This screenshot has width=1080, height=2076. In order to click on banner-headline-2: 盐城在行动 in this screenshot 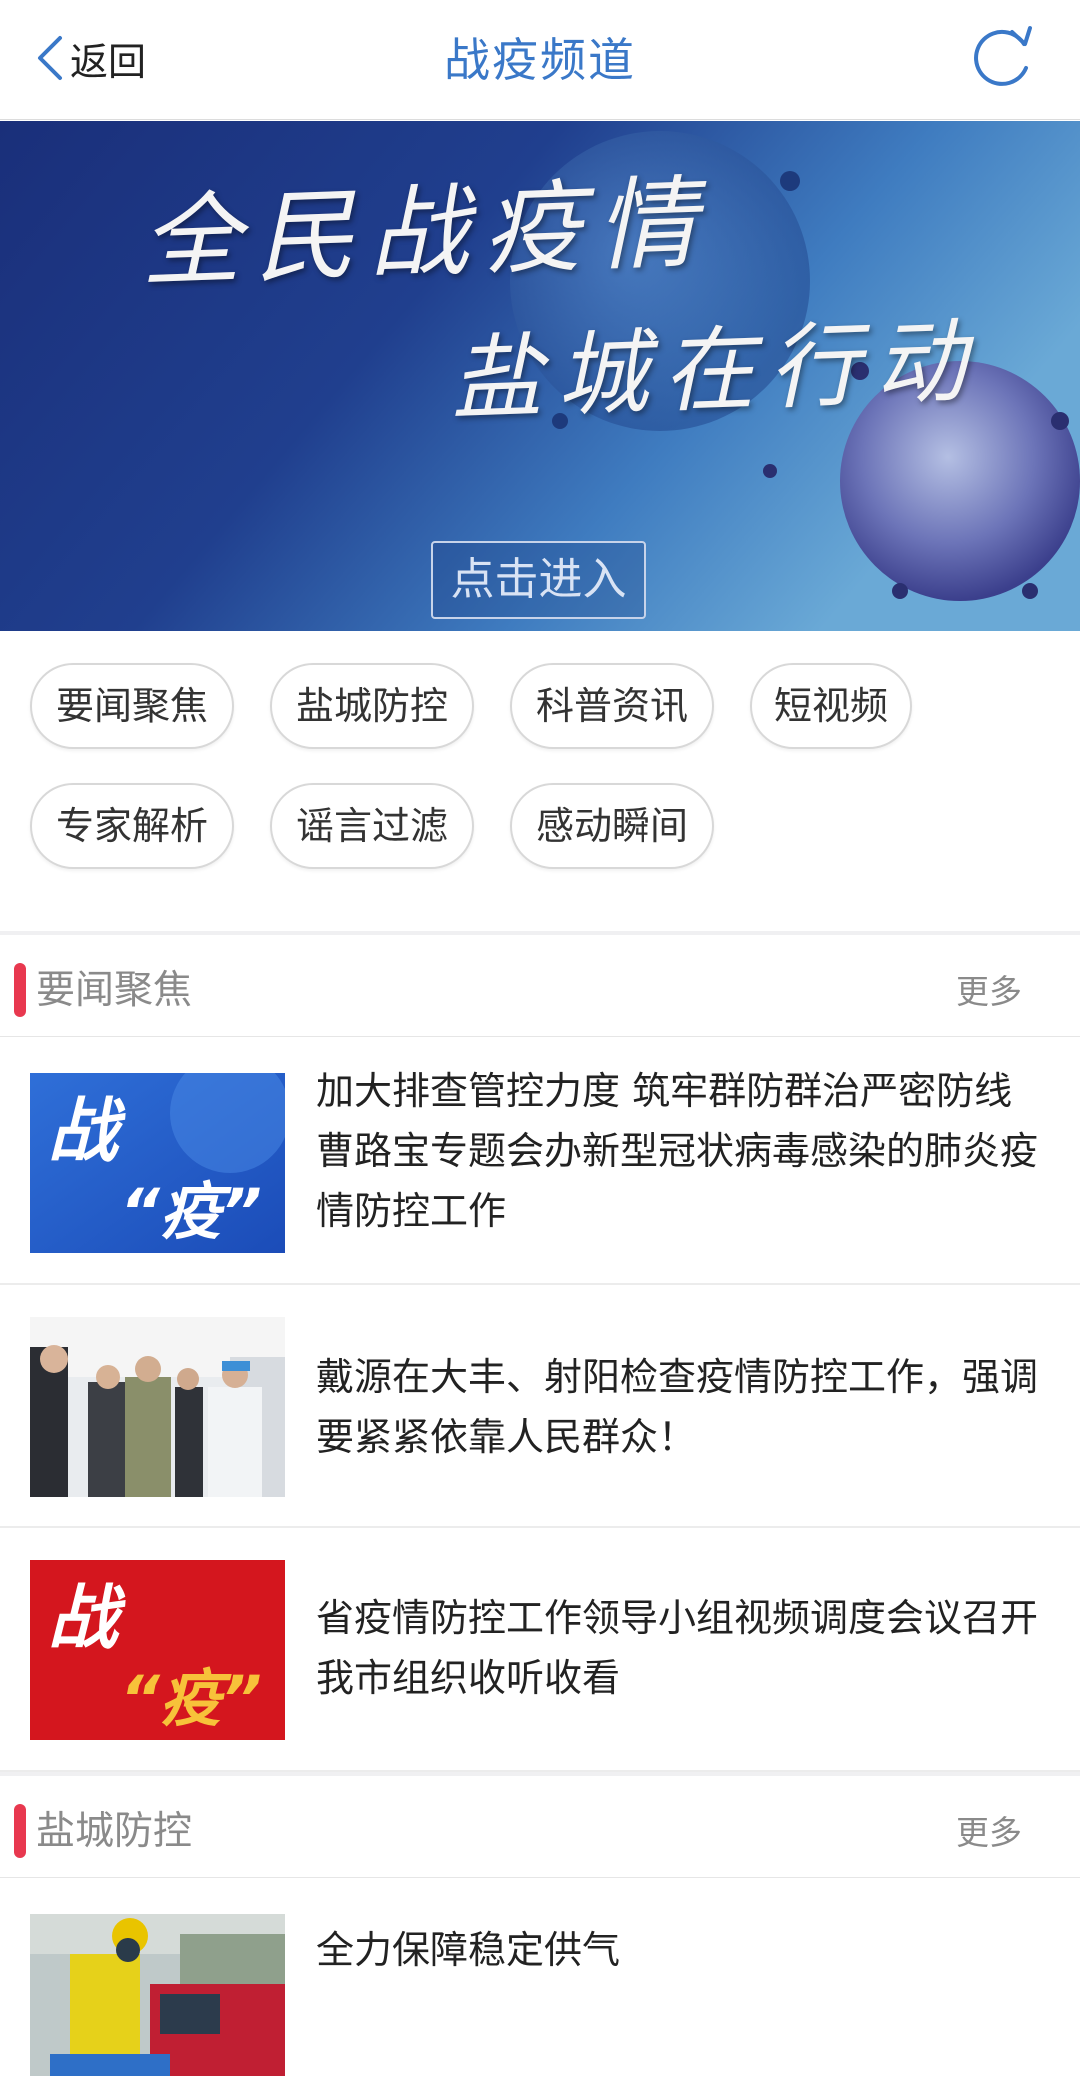, I will do `click(715, 370)`.